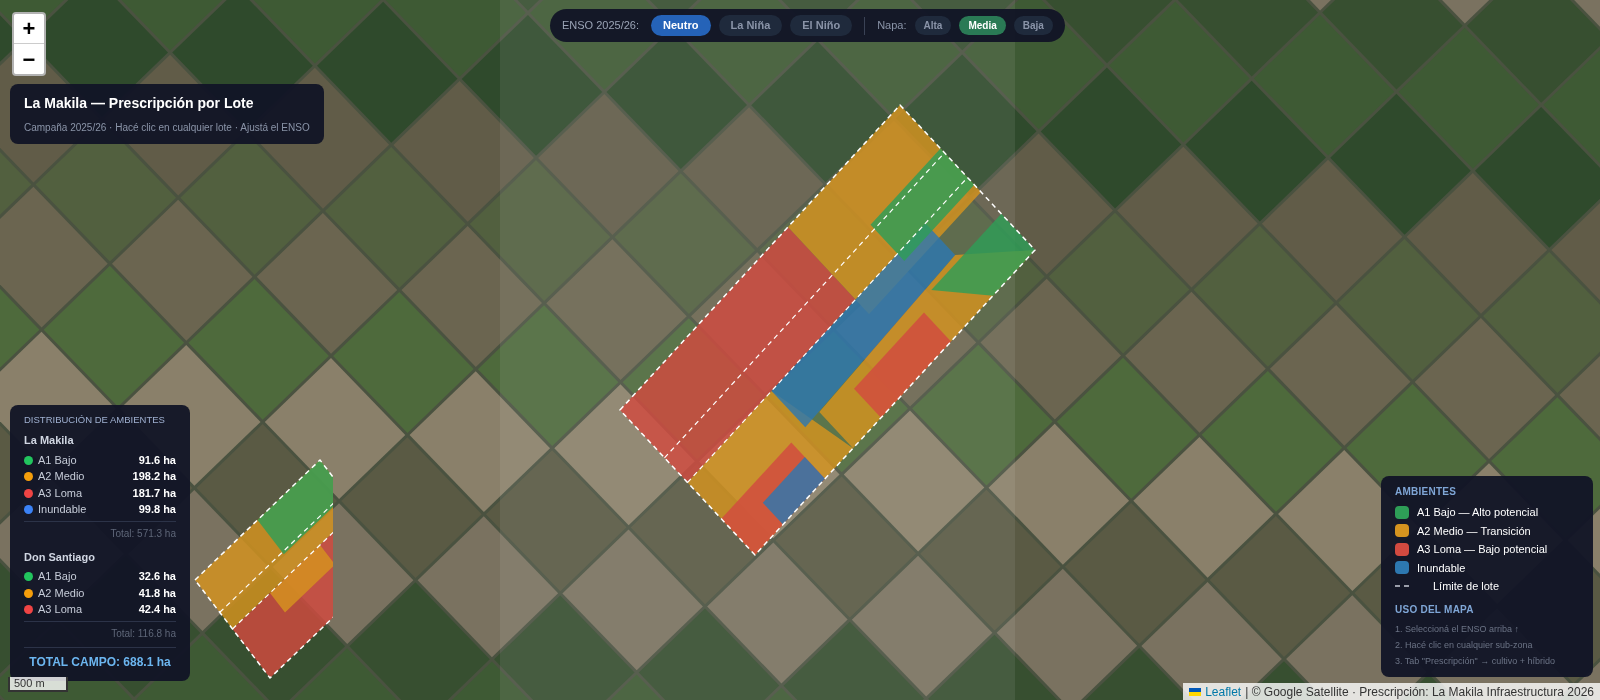 Image resolution: width=1600 pixels, height=700 pixels. Describe the element at coordinates (1033, 25) in the screenshot. I see `napa-option: Baja` at that location.